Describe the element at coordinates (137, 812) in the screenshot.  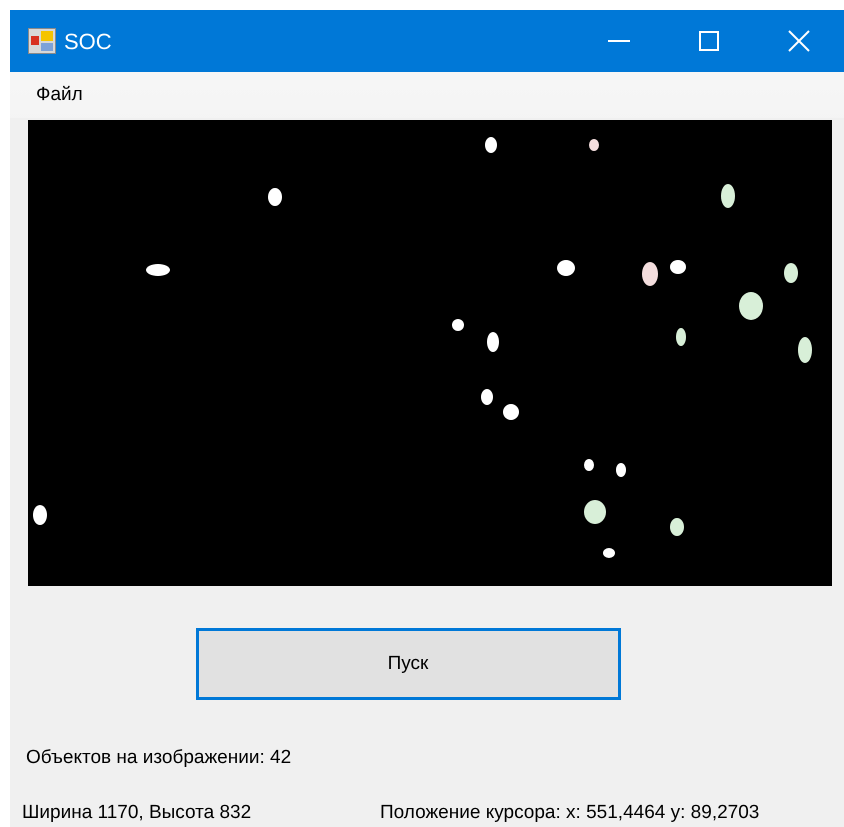
I see `image-size-label: Ширина 1170, Высота 832` at that location.